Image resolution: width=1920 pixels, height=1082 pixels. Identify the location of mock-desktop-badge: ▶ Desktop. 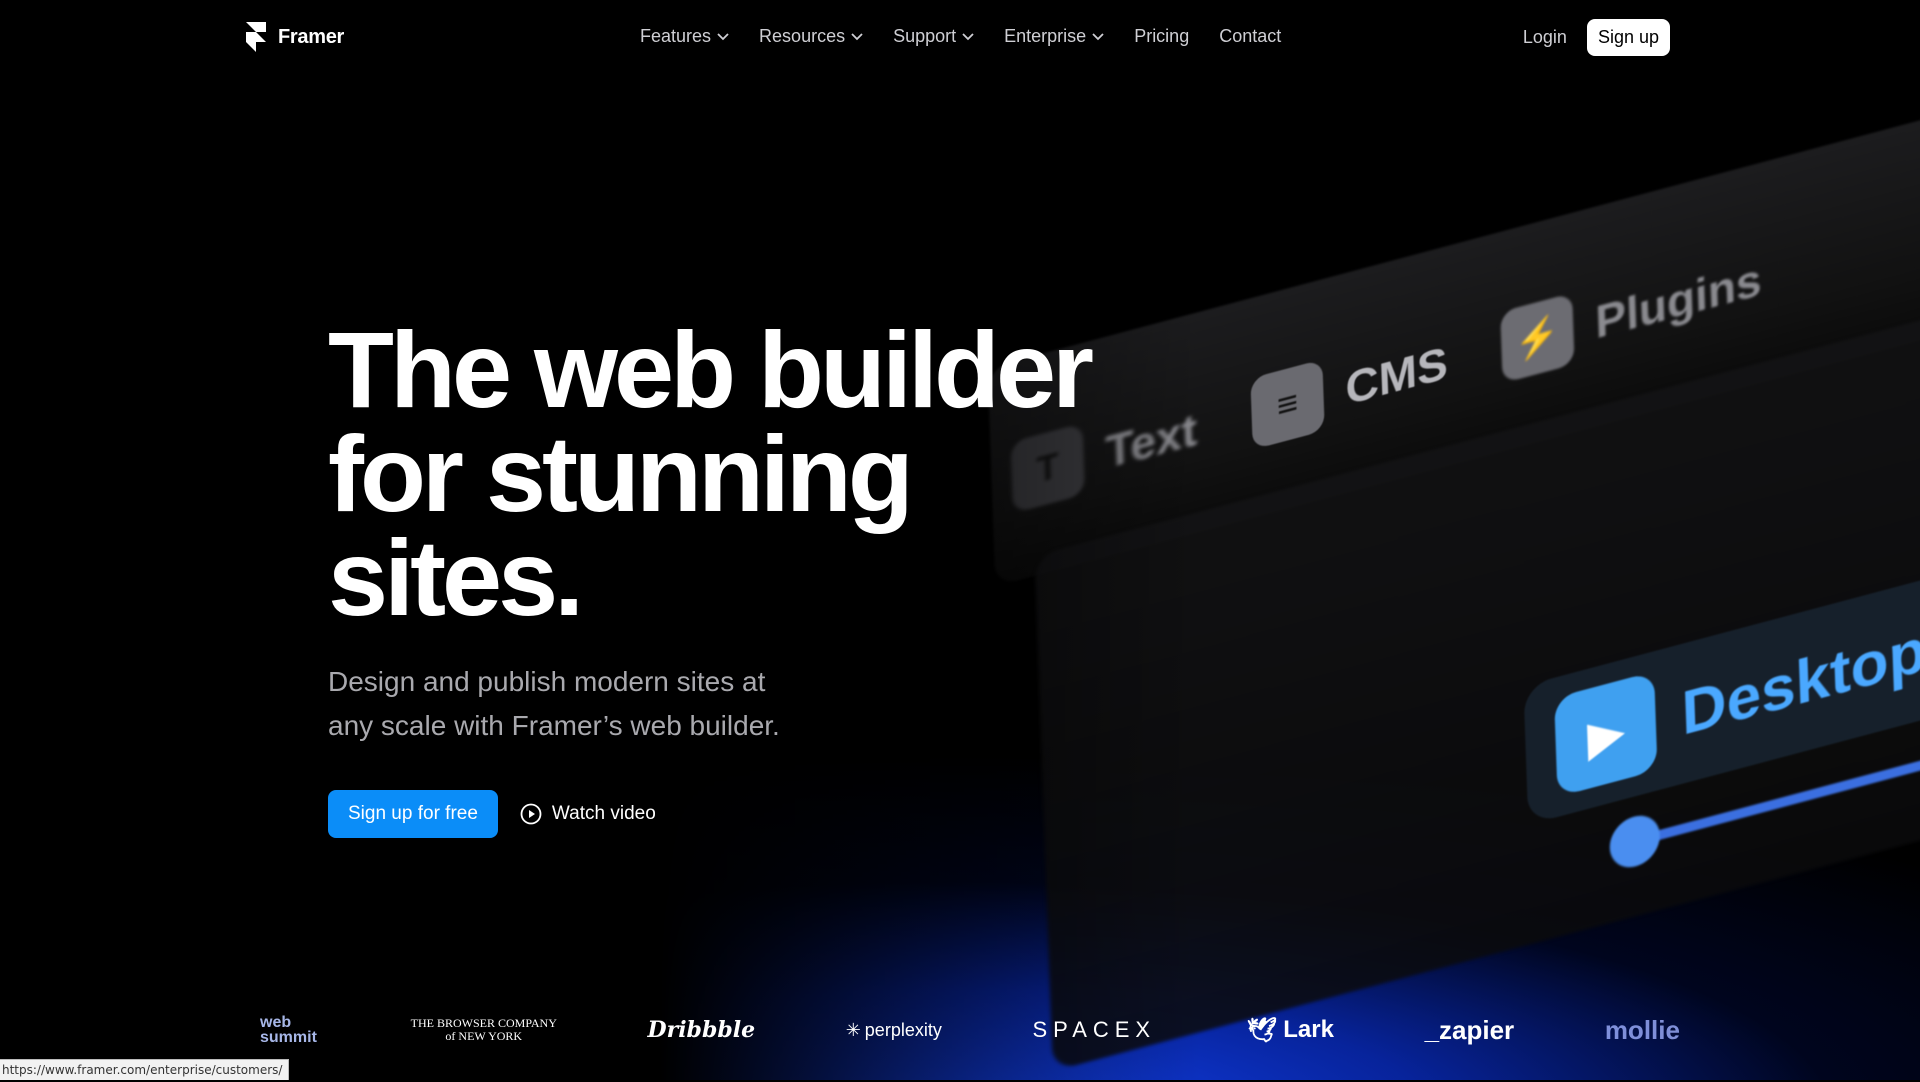
(1721, 696).